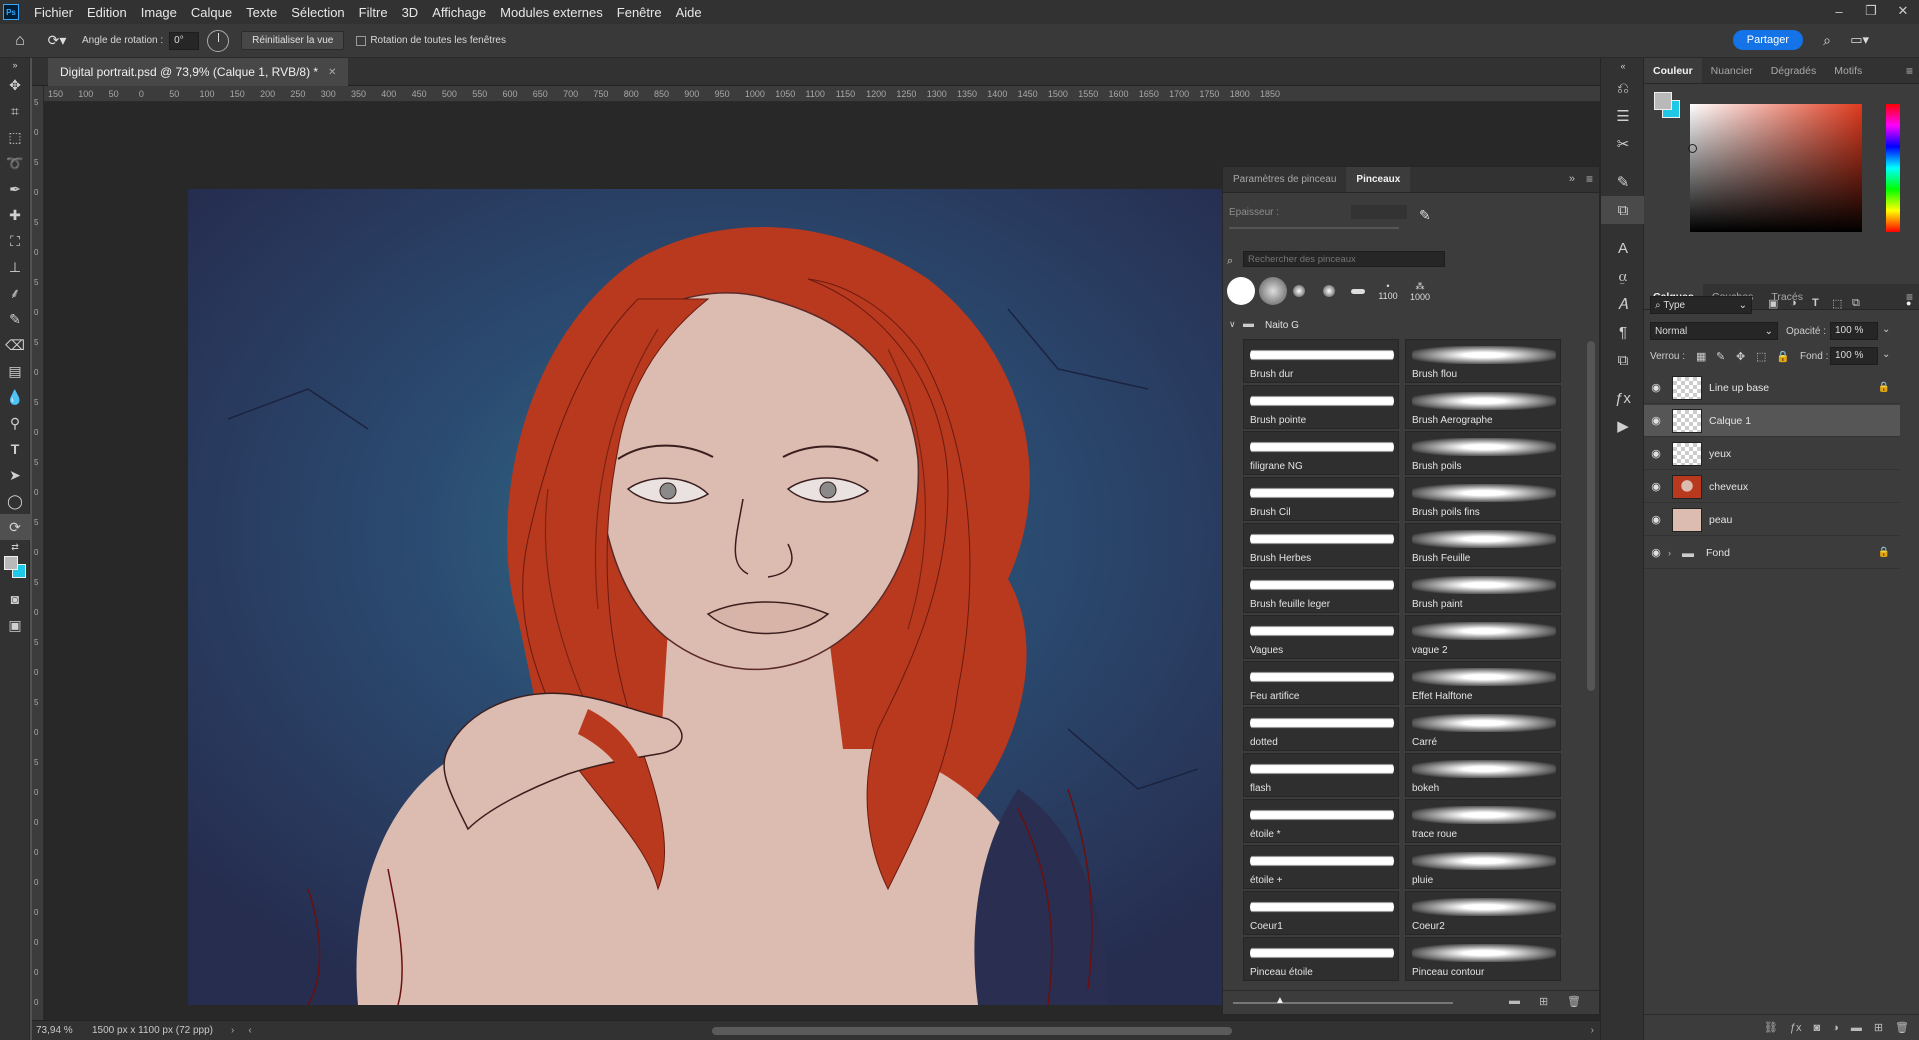 Image resolution: width=1919 pixels, height=1040 pixels. I want to click on color-picker-field, so click(1776, 168).